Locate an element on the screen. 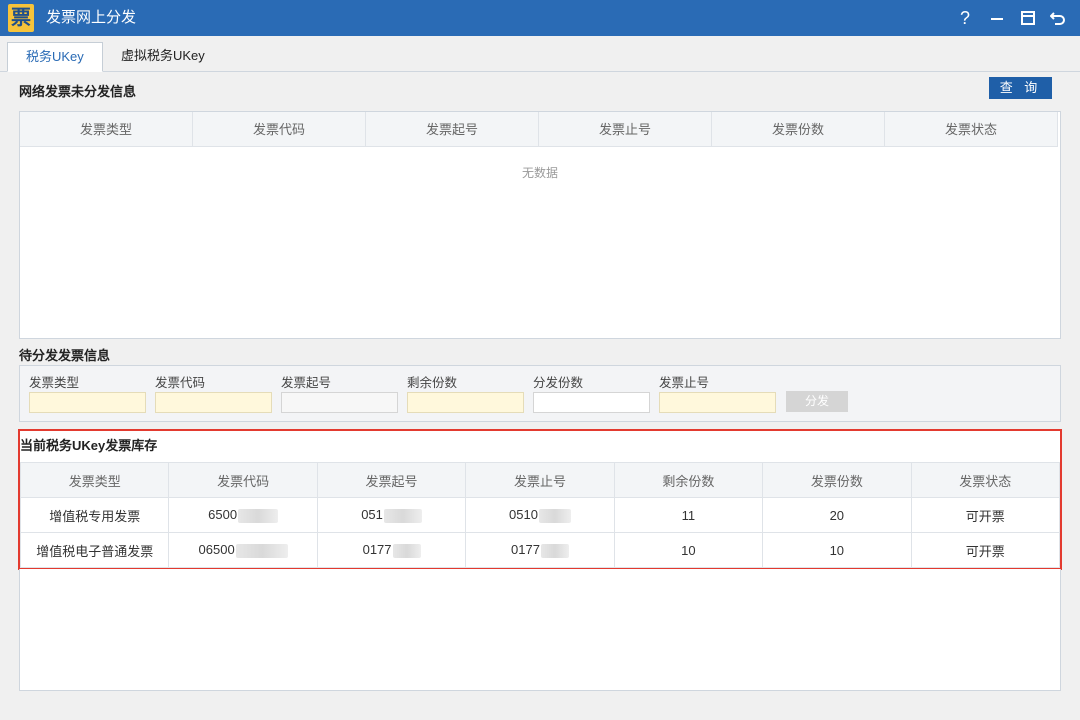 Image resolution: width=1080 pixels, height=720 pixels. column-header: 剩余份数 is located at coordinates (688, 480).